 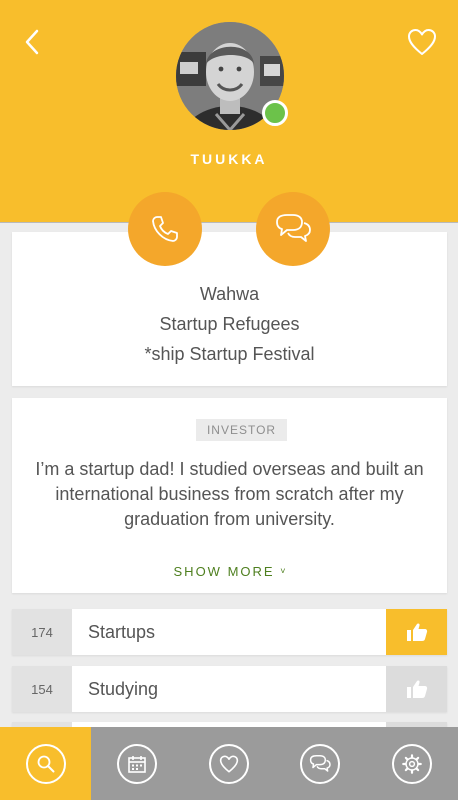 I want to click on search-icon, so click(x=45, y=763).